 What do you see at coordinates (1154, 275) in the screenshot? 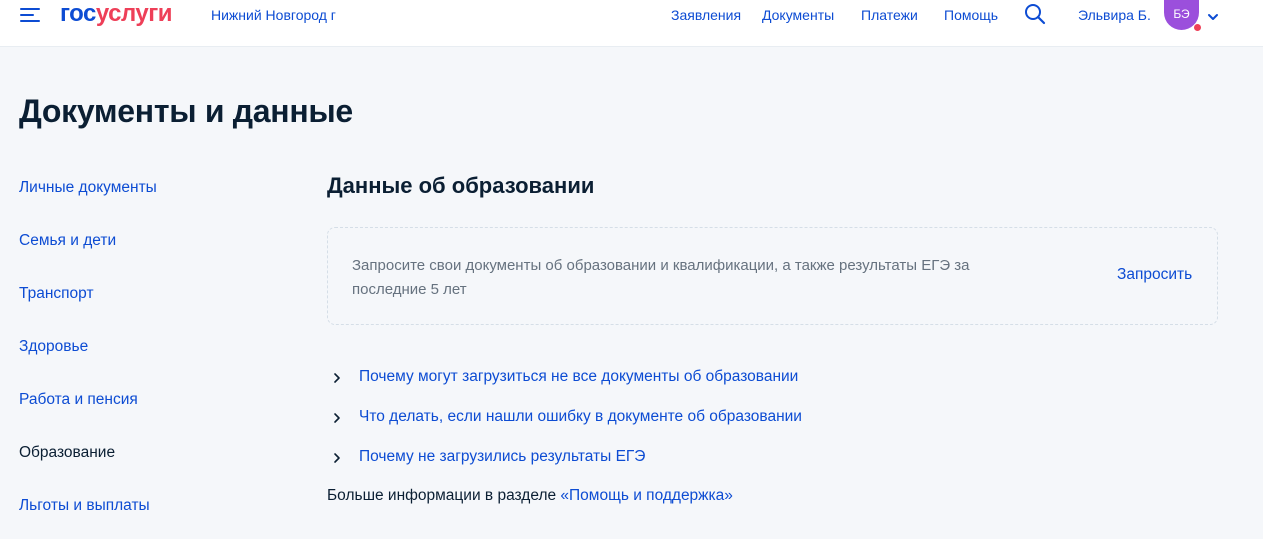
I see `request-button: Запросить` at bounding box center [1154, 275].